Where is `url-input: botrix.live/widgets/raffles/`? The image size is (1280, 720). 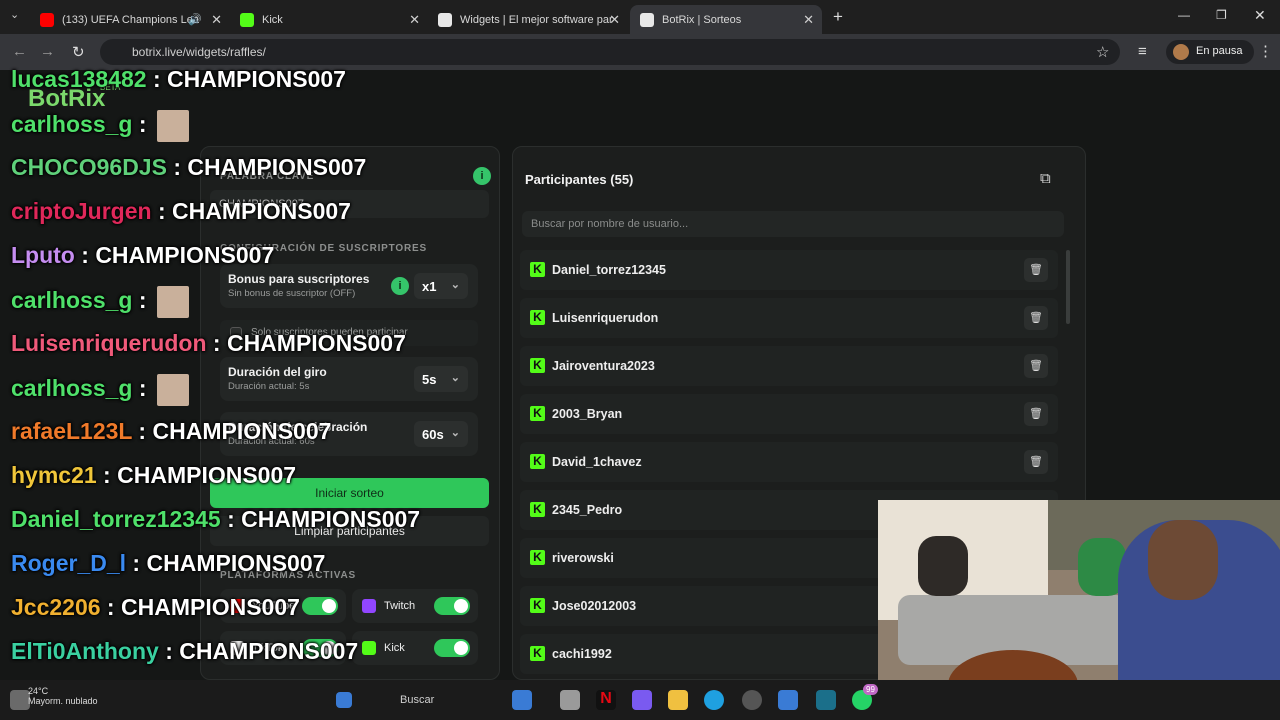
url-input: botrix.live/widgets/raffles/ is located at coordinates (610, 52).